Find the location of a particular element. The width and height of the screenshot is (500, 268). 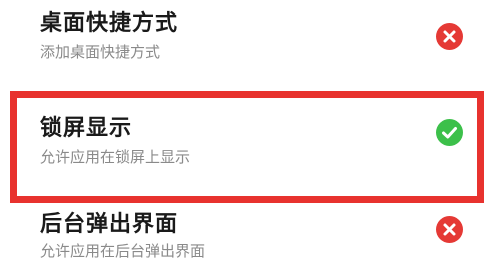

permission-description: 允许应用在后台弹出界面 is located at coordinates (123, 251).